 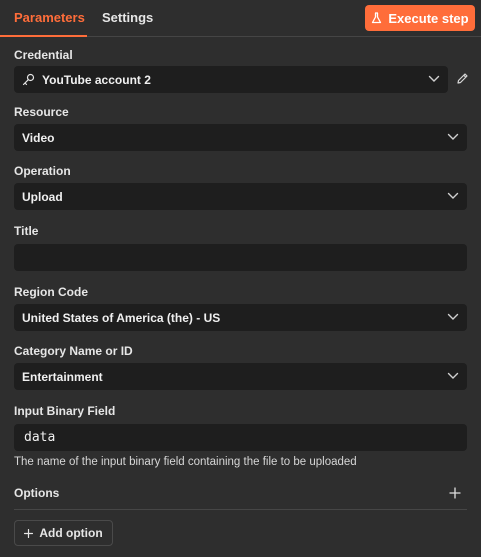 What do you see at coordinates (462, 78) in the screenshot?
I see `pencil-icon` at bounding box center [462, 78].